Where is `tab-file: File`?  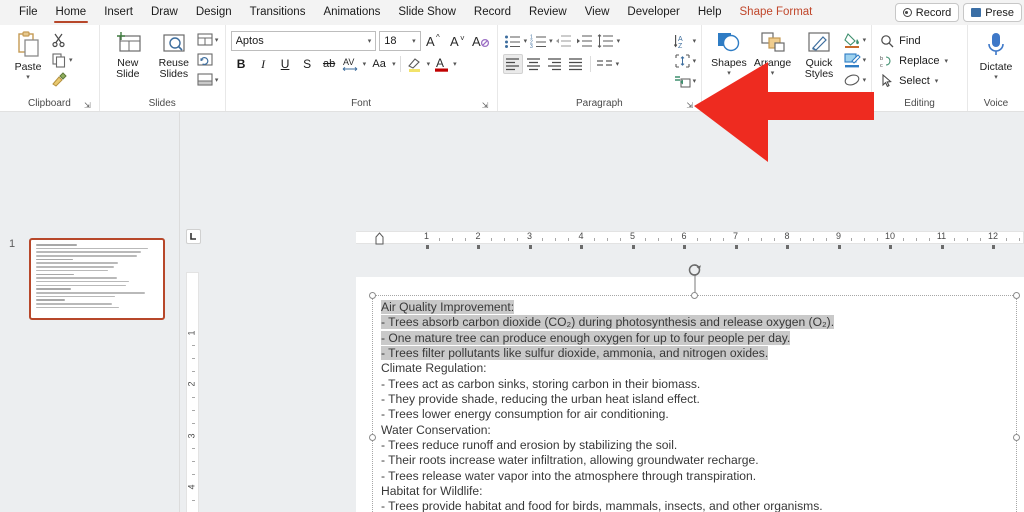 tab-file: File is located at coordinates (28, 12).